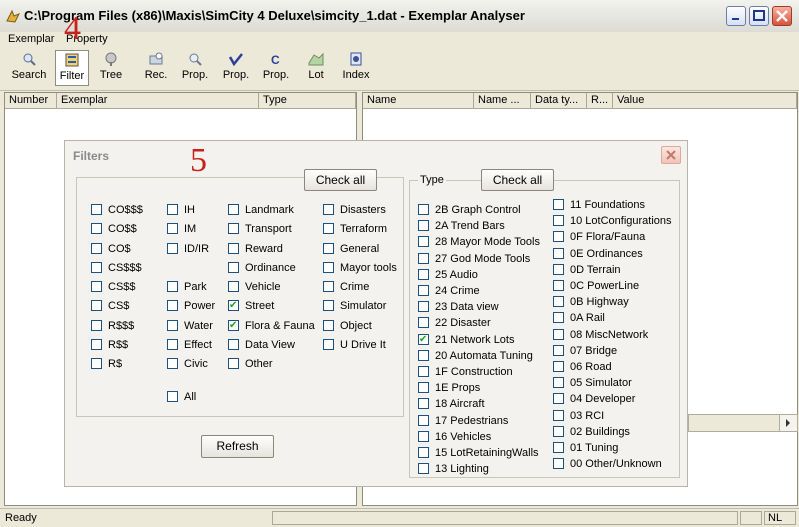 The height and width of the screenshot is (527, 799). I want to click on scroll-right-button, so click(788, 423).